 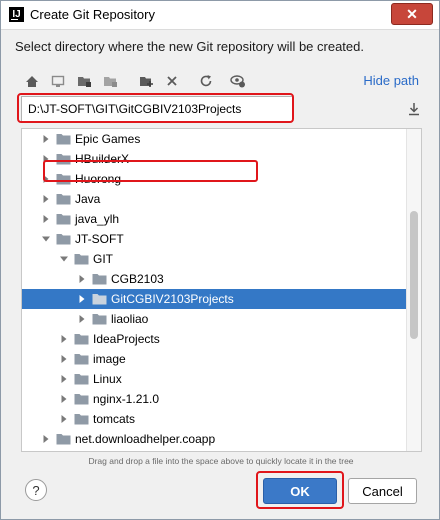 I want to click on tree-vertical-scrollbar, so click(x=413, y=290).